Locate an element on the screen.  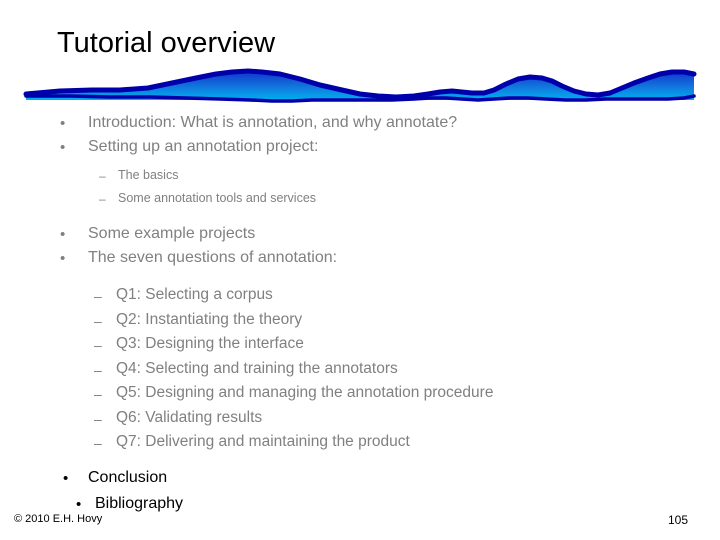
list-item: – Q6: Validating results is located at coordinates (360, 419).